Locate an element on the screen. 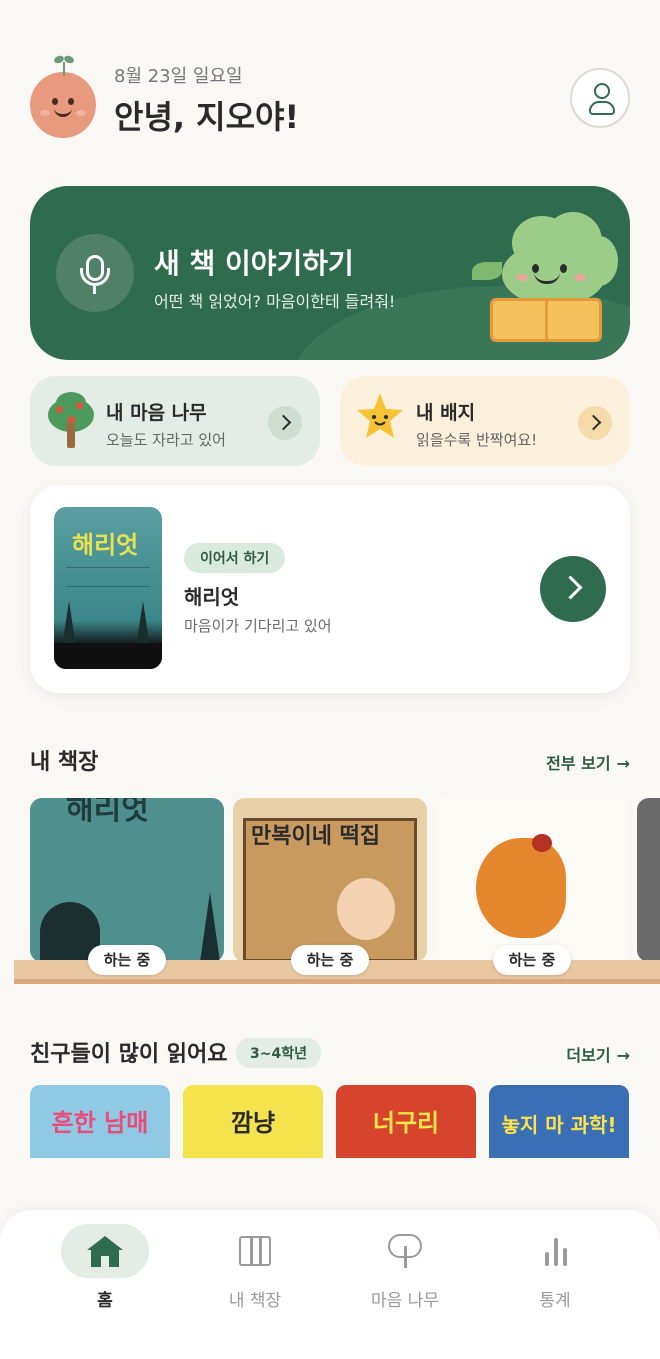 This screenshot has width=660, height=1359. nav-stats-label: 통계 is located at coordinates (555, 1301).